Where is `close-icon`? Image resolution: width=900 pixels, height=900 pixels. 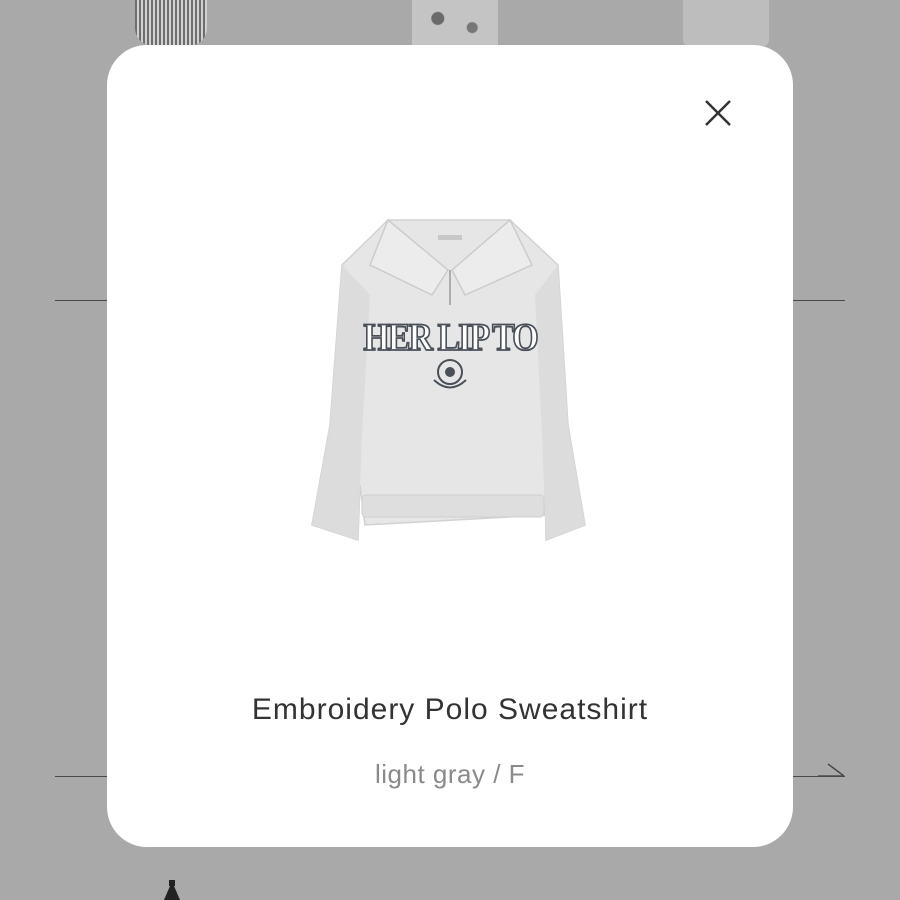 close-icon is located at coordinates (718, 113).